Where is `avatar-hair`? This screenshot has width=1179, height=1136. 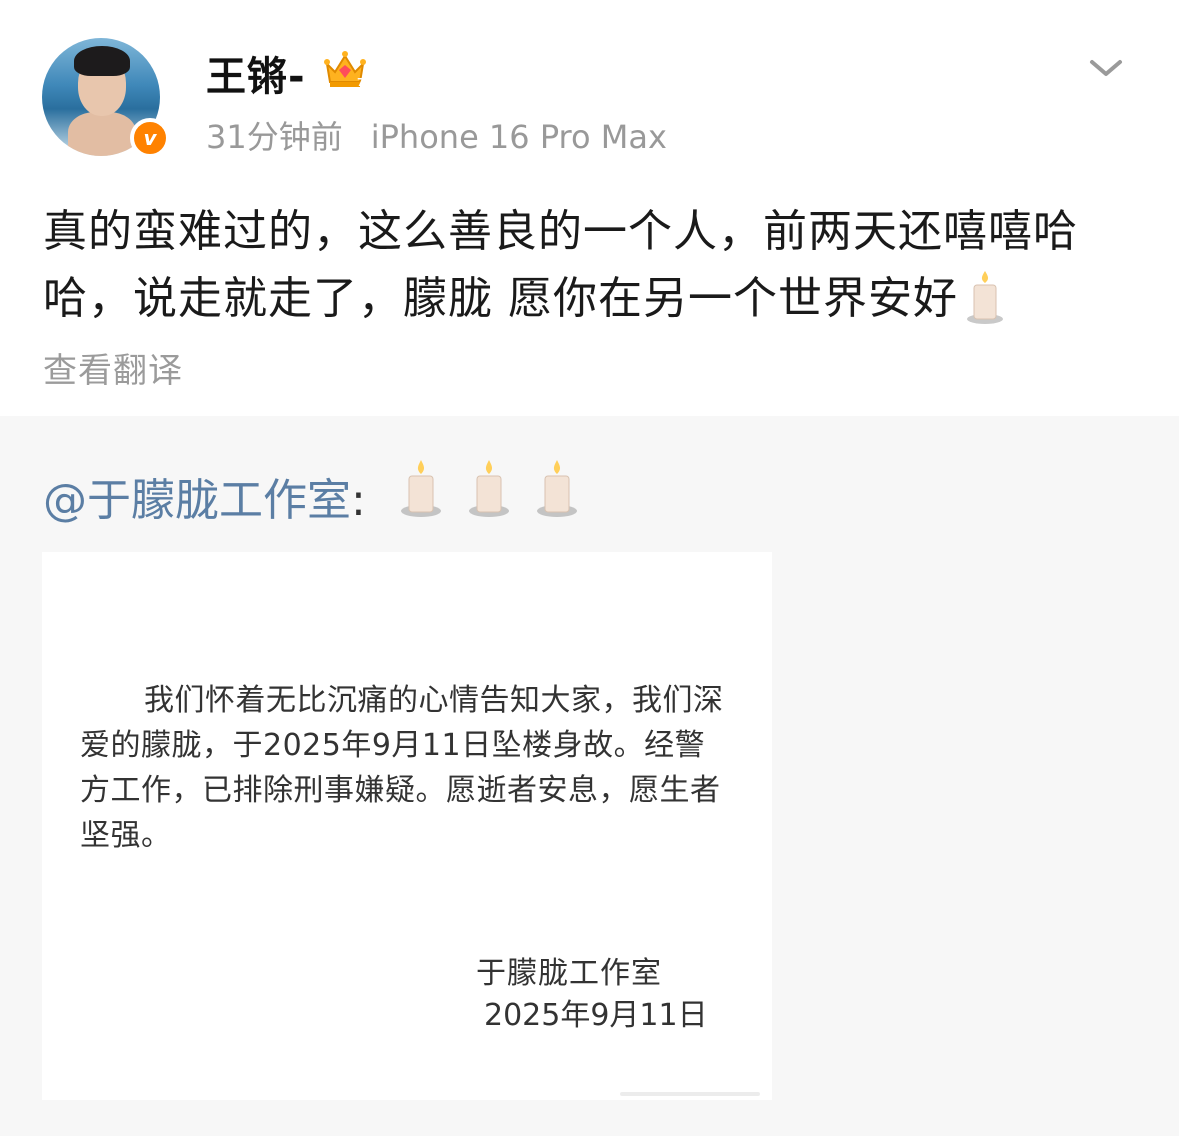
avatar-hair is located at coordinates (102, 61).